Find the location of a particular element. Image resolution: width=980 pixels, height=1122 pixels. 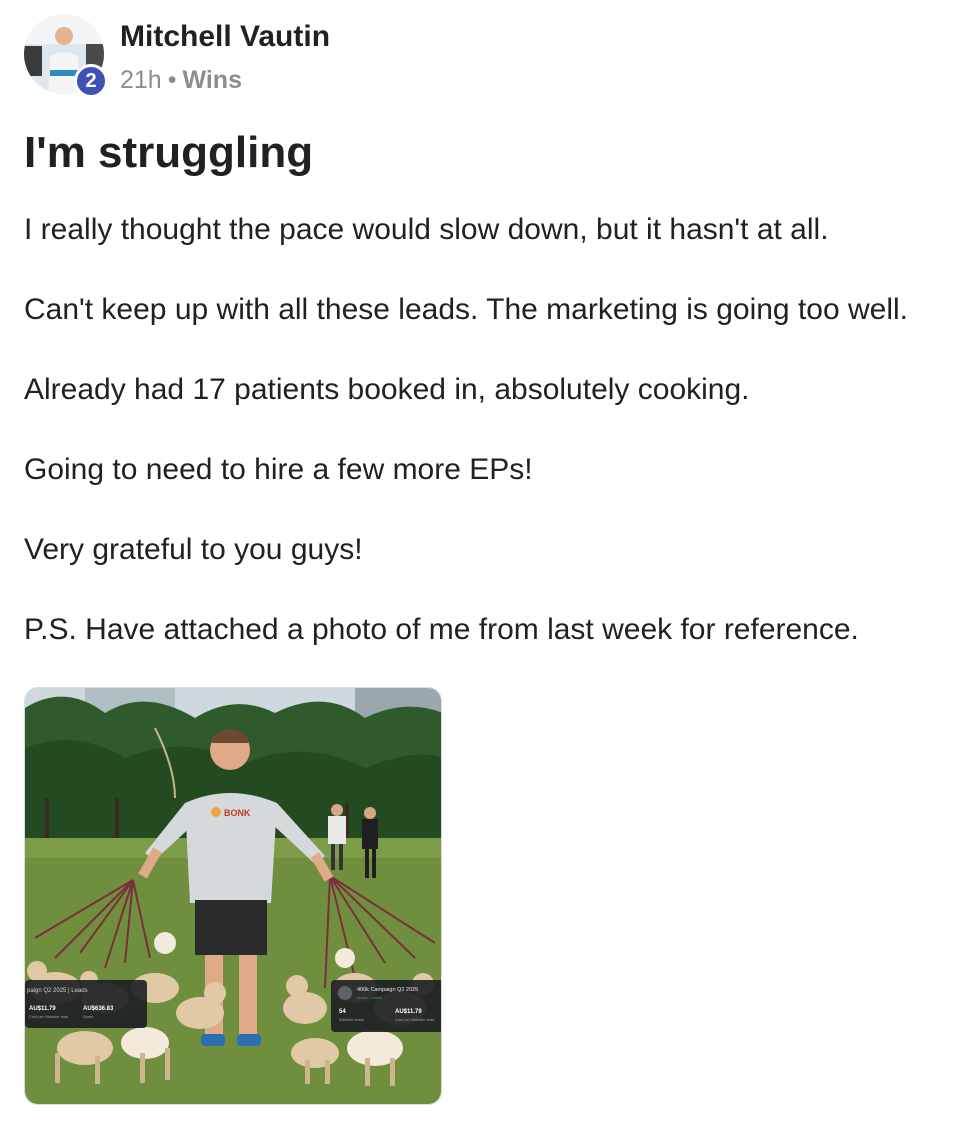

right-card-title: 400k Campaign Q2 2025 is located at coordinates (387, 990).